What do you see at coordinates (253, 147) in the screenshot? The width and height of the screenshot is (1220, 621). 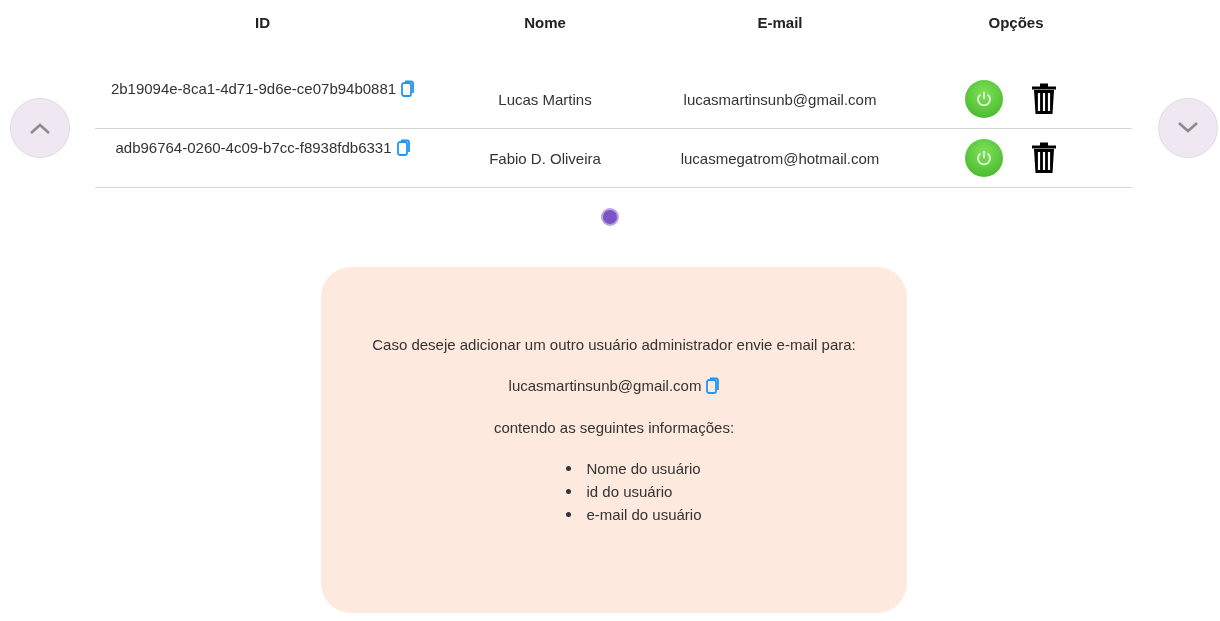 I see `id-text: adb96764-0260-4c09-b7cc-f8938fdb6331` at bounding box center [253, 147].